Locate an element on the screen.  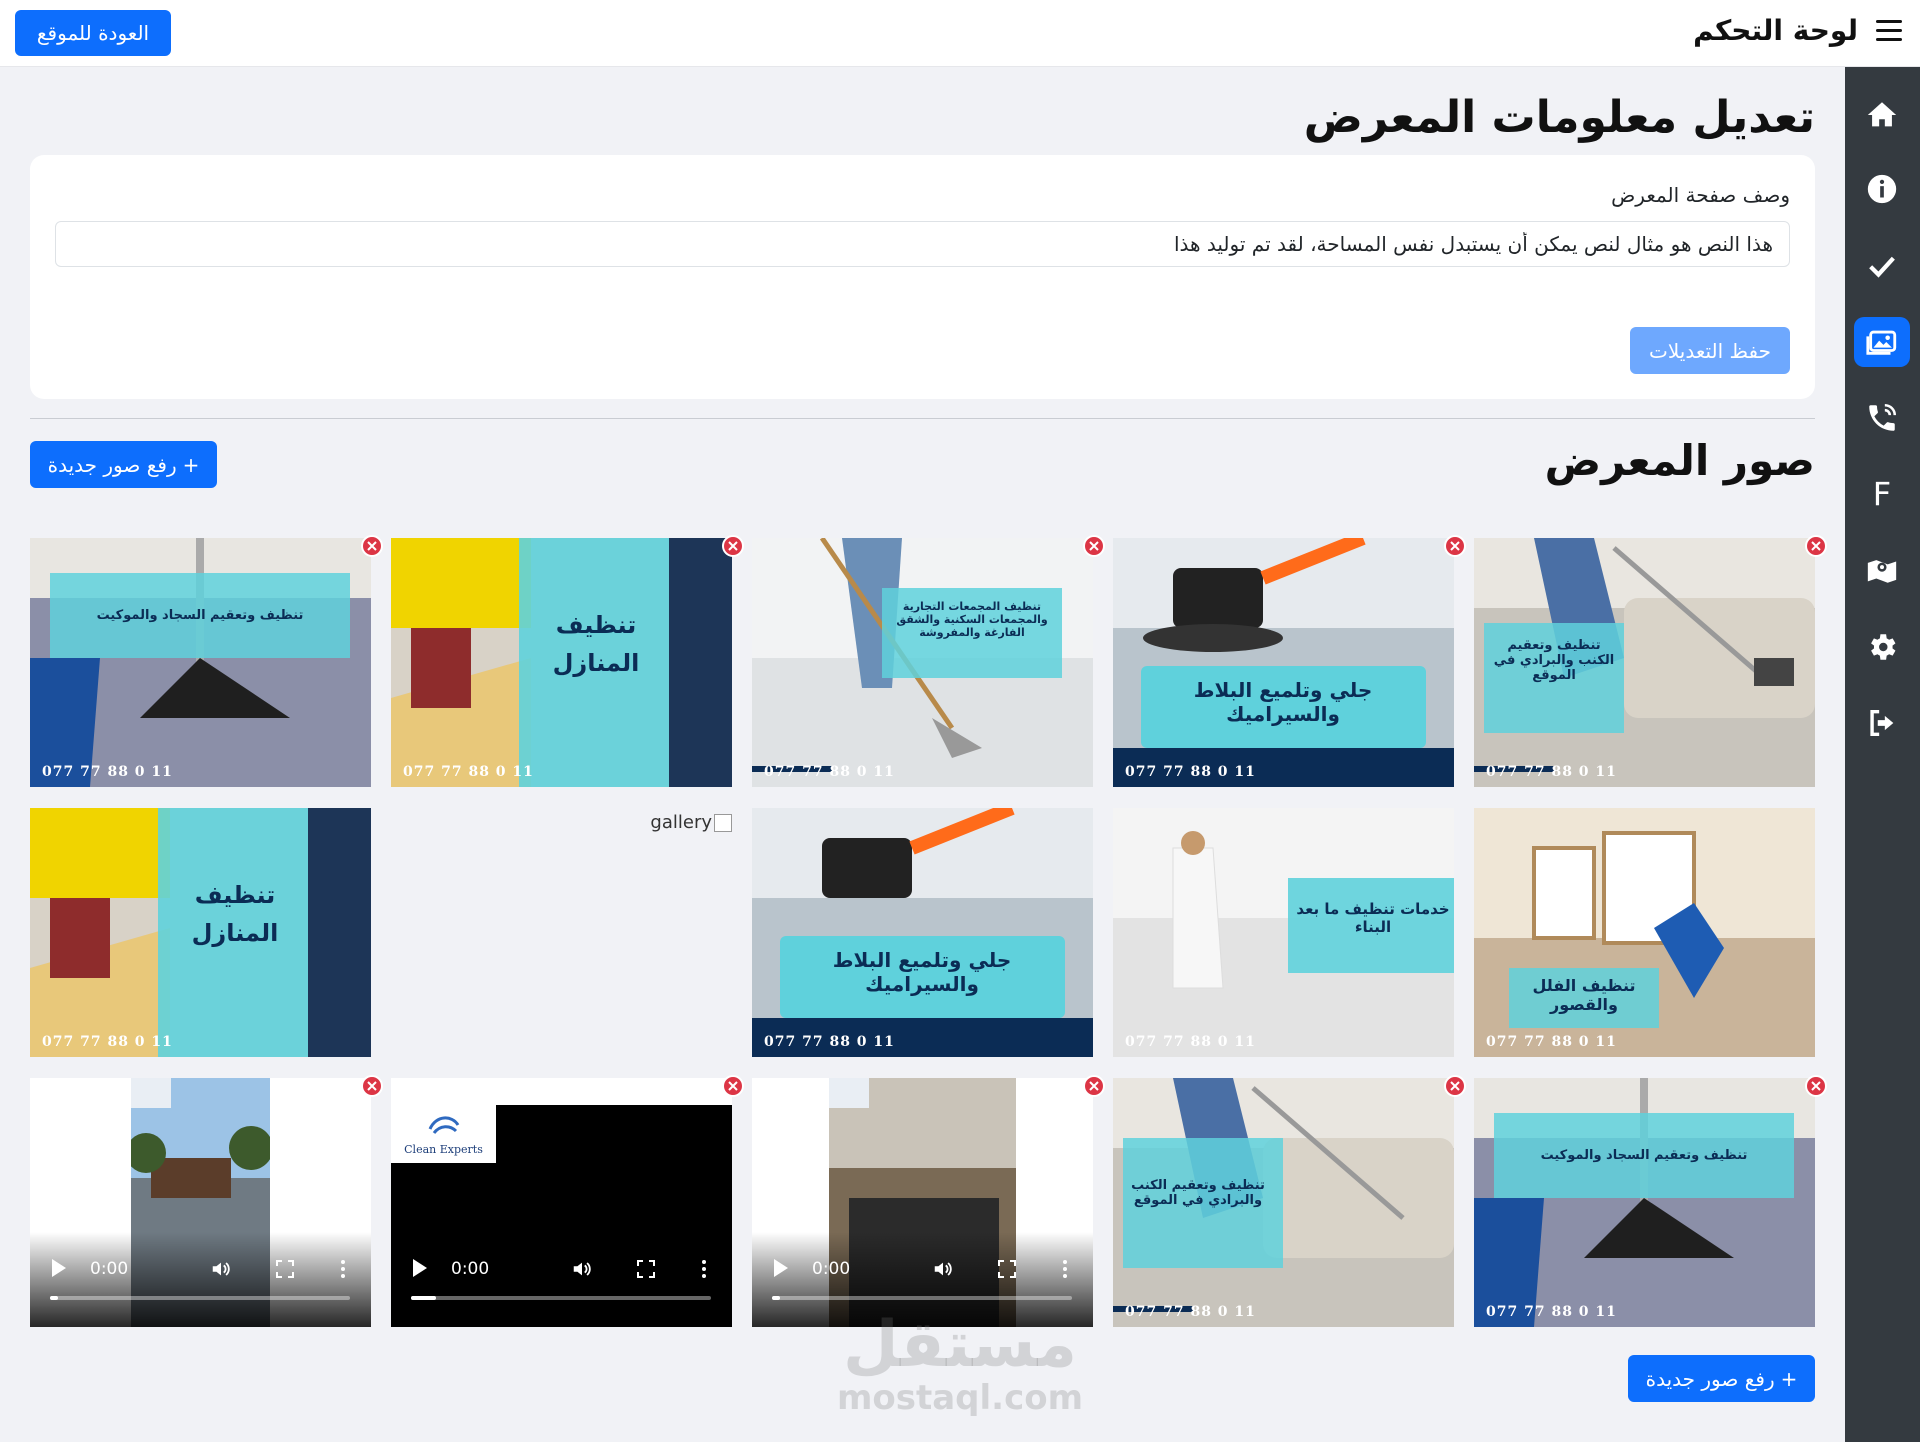
video-time: 0:00 is located at coordinates (470, 1269).